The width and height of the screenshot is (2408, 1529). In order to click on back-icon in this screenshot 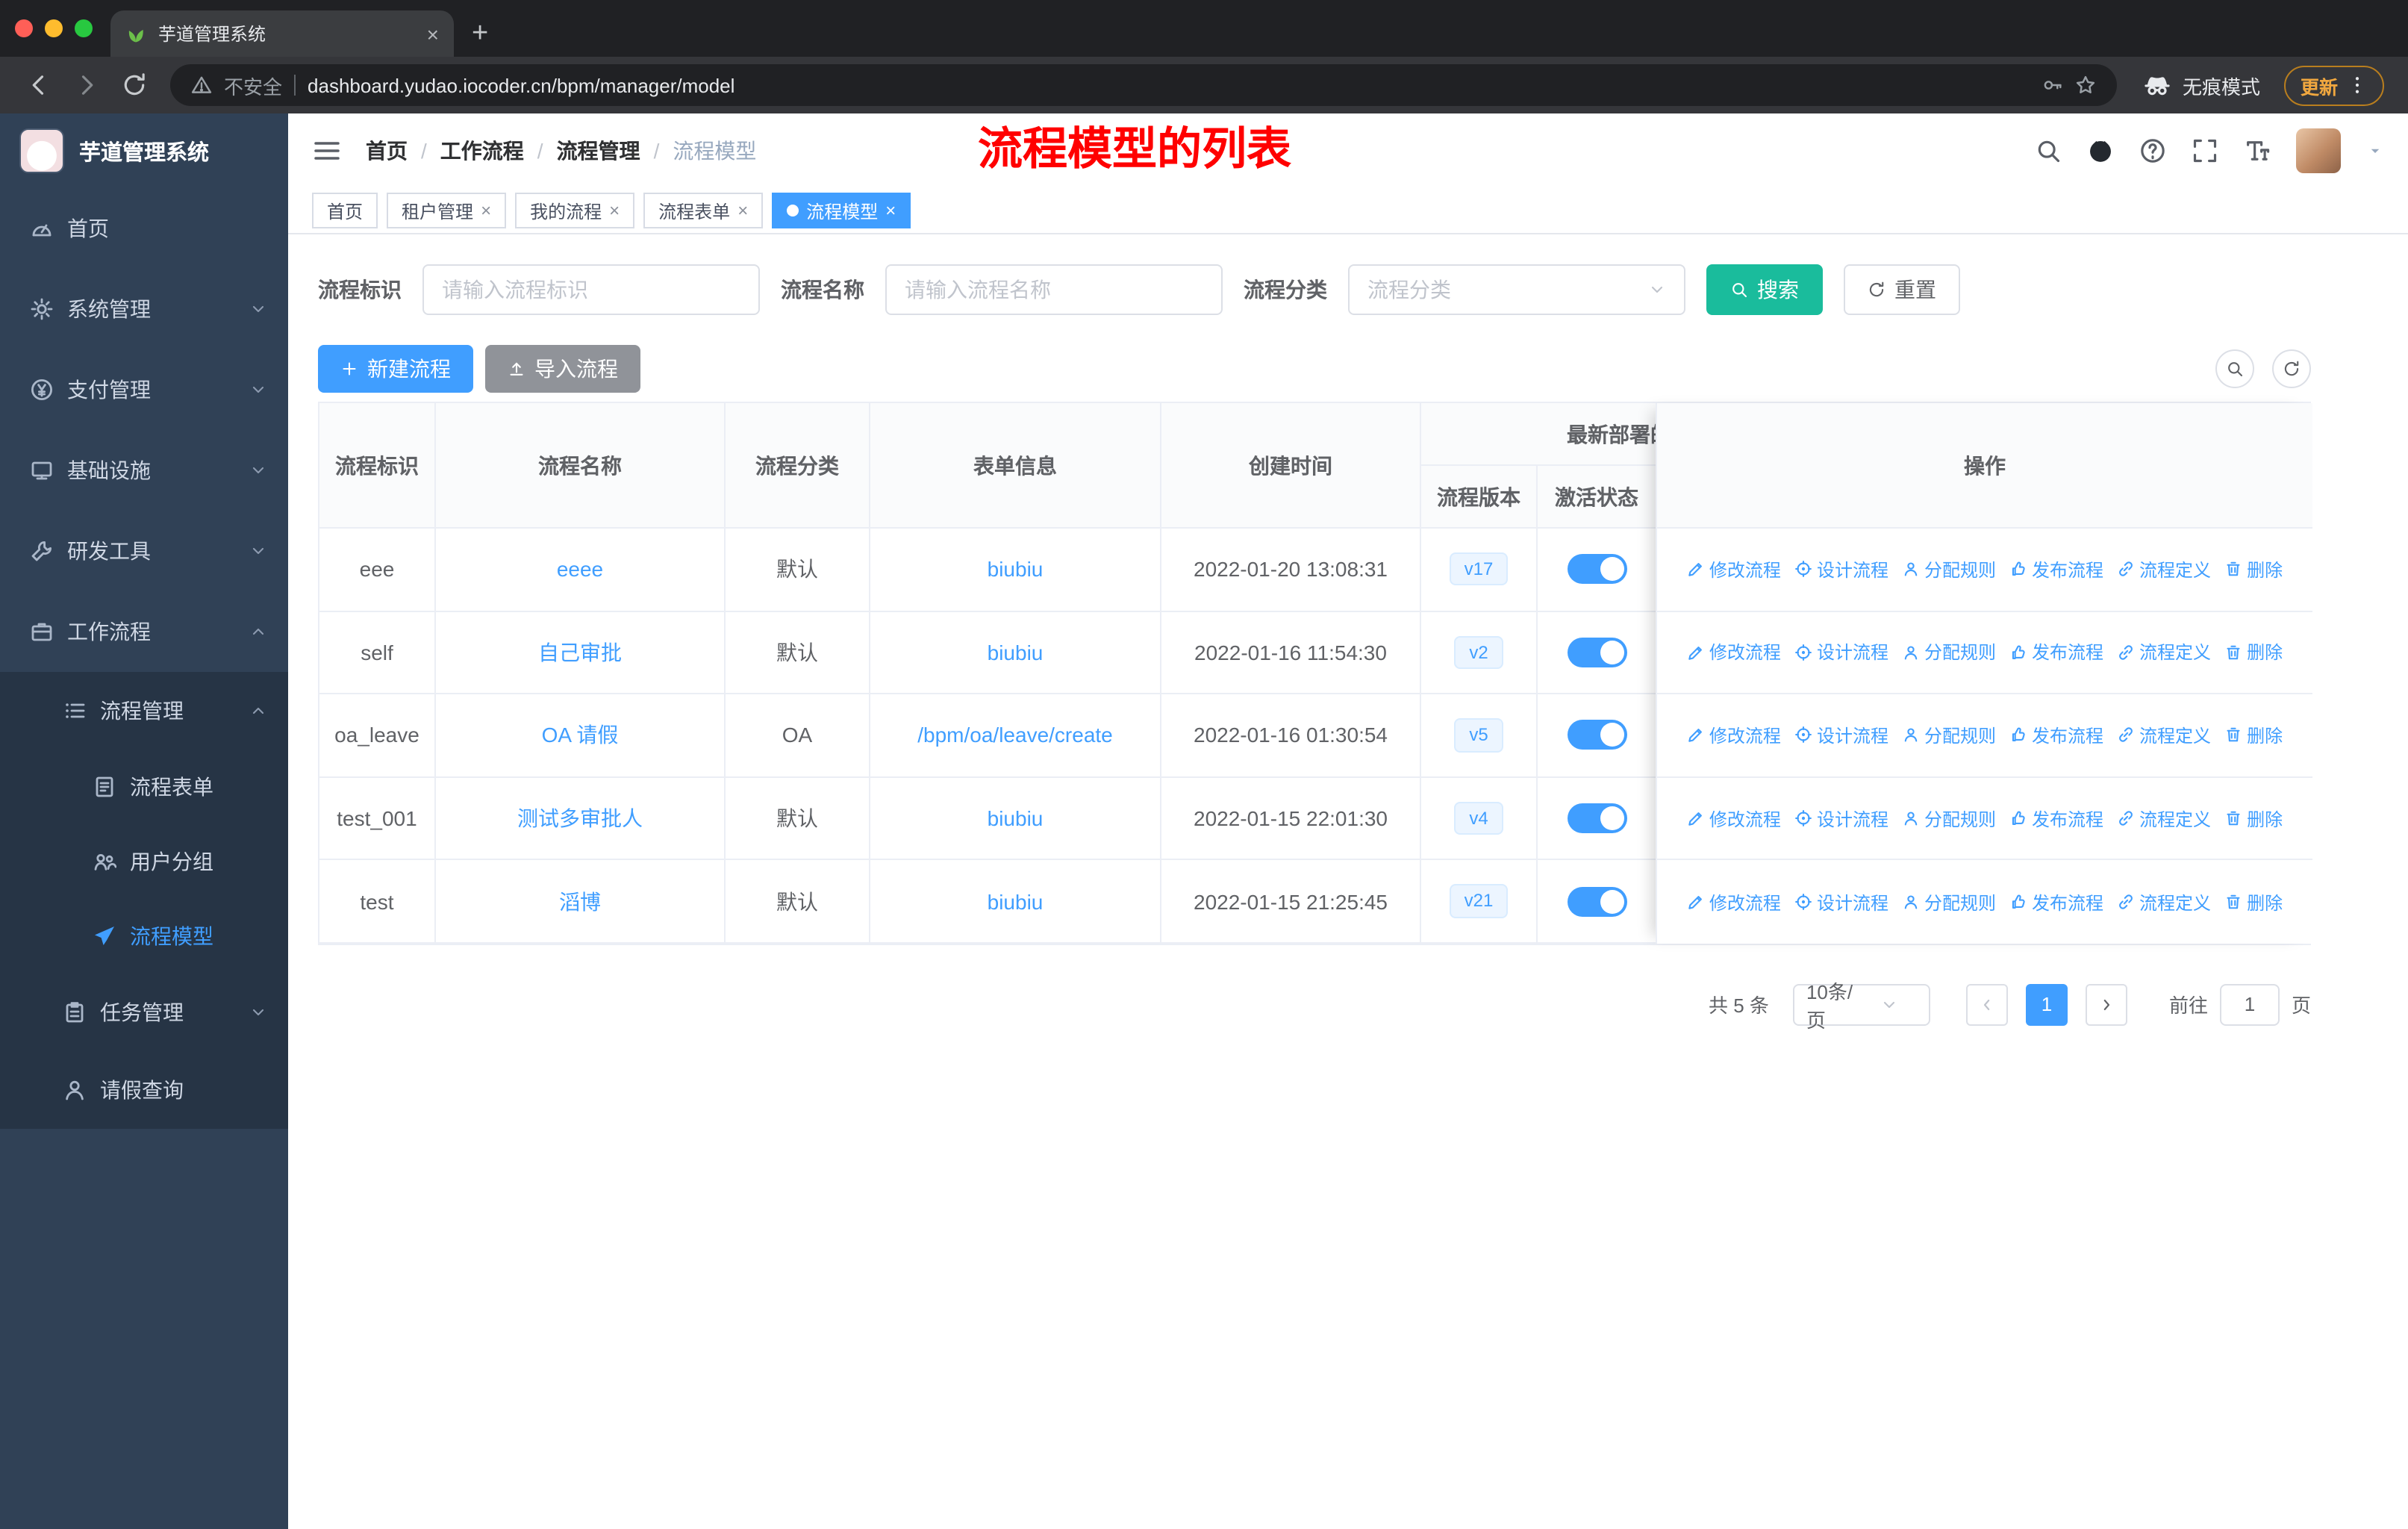, I will do `click(38, 85)`.